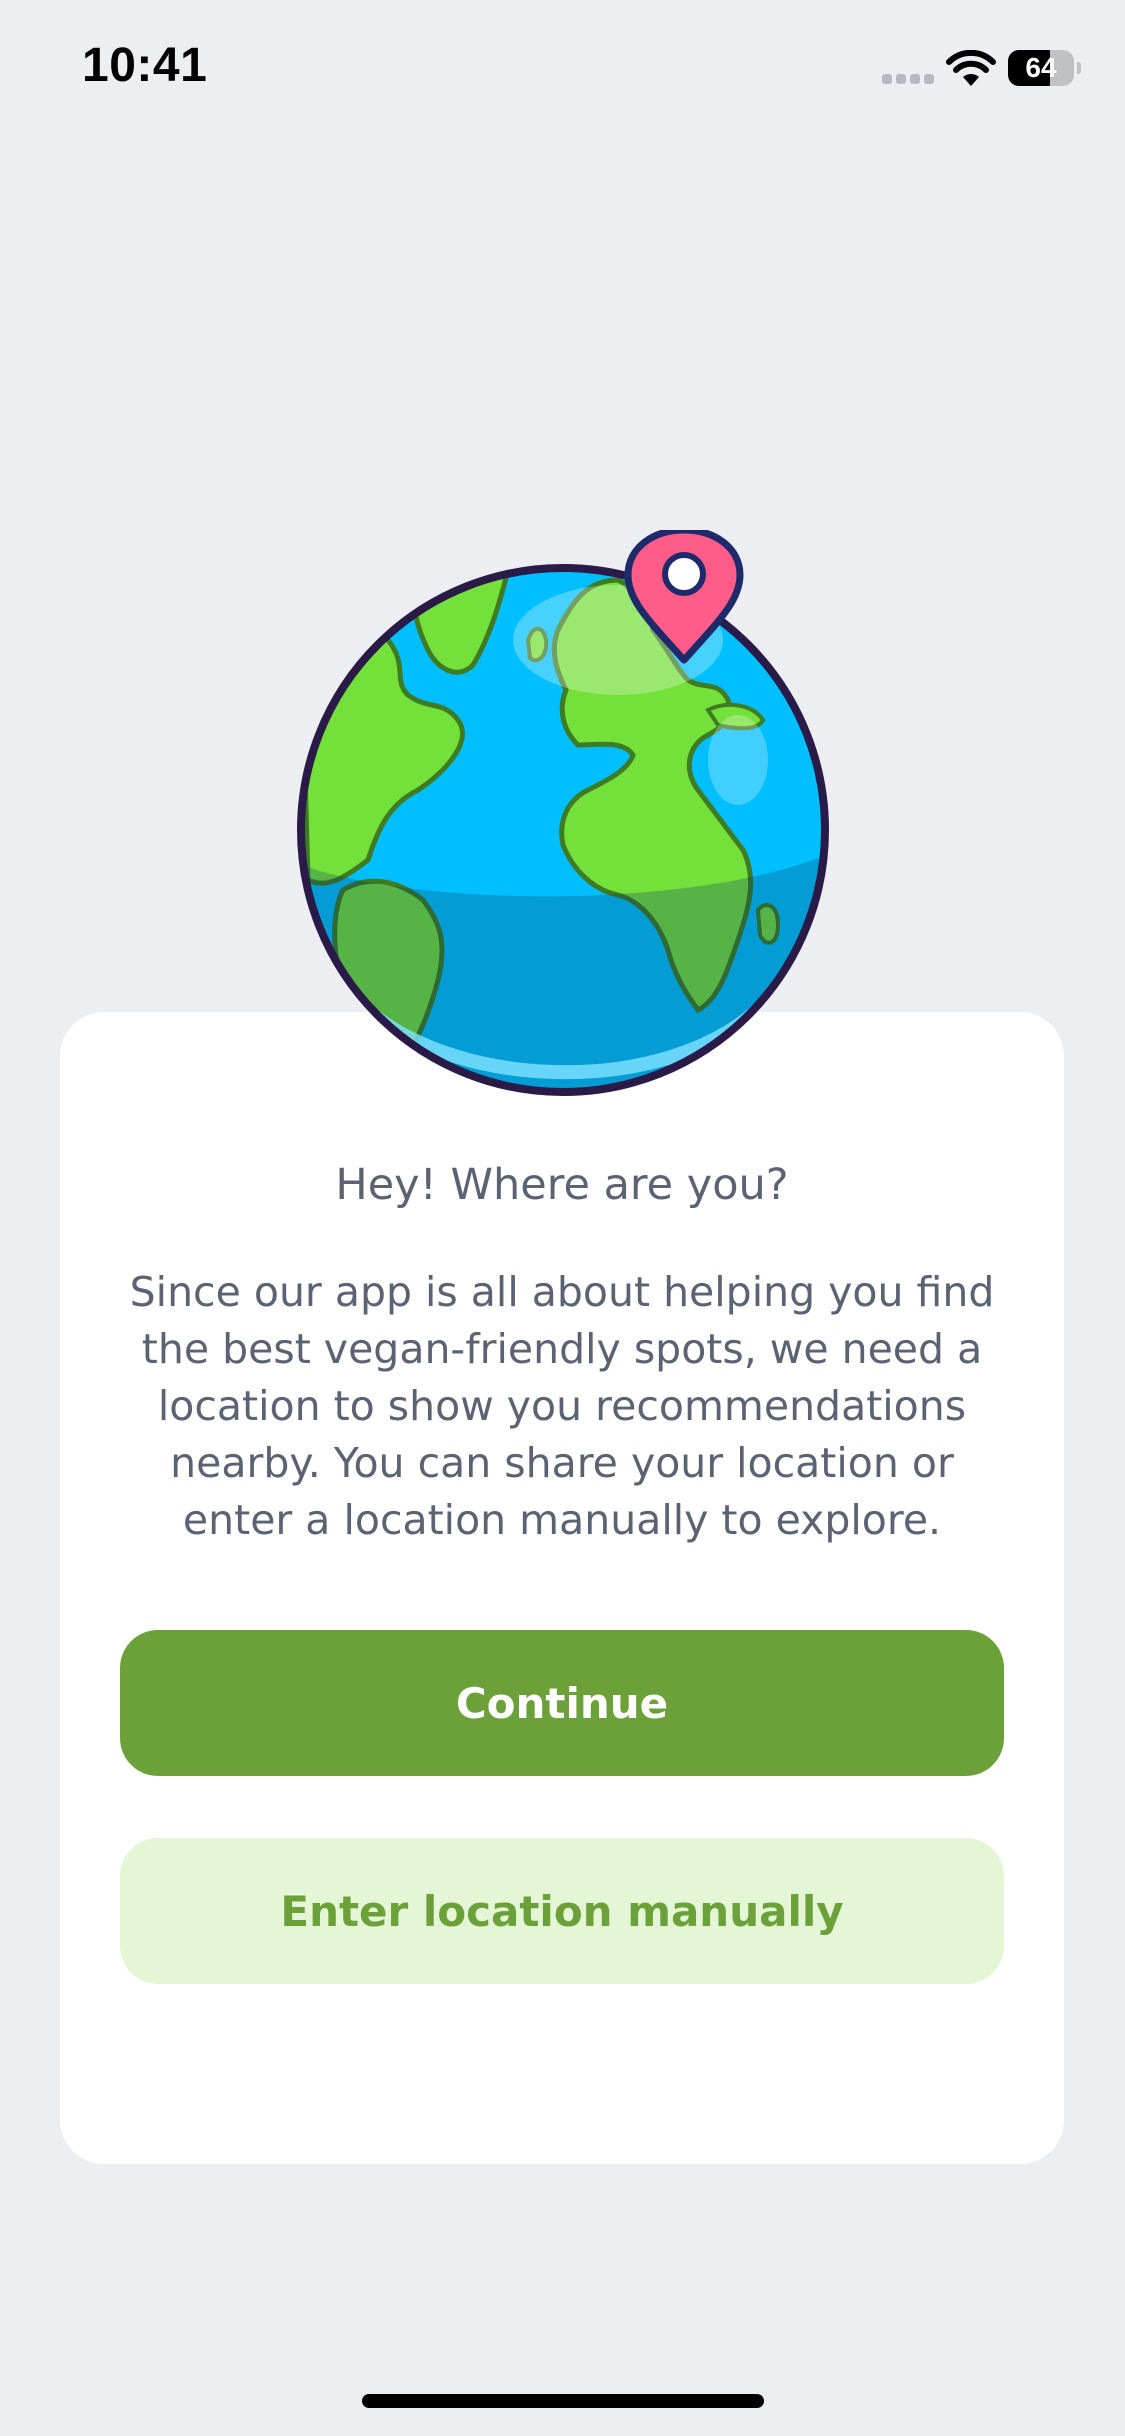 The width and height of the screenshot is (1125, 2436). Describe the element at coordinates (562, 1703) in the screenshot. I see `continue-button: Continue` at that location.